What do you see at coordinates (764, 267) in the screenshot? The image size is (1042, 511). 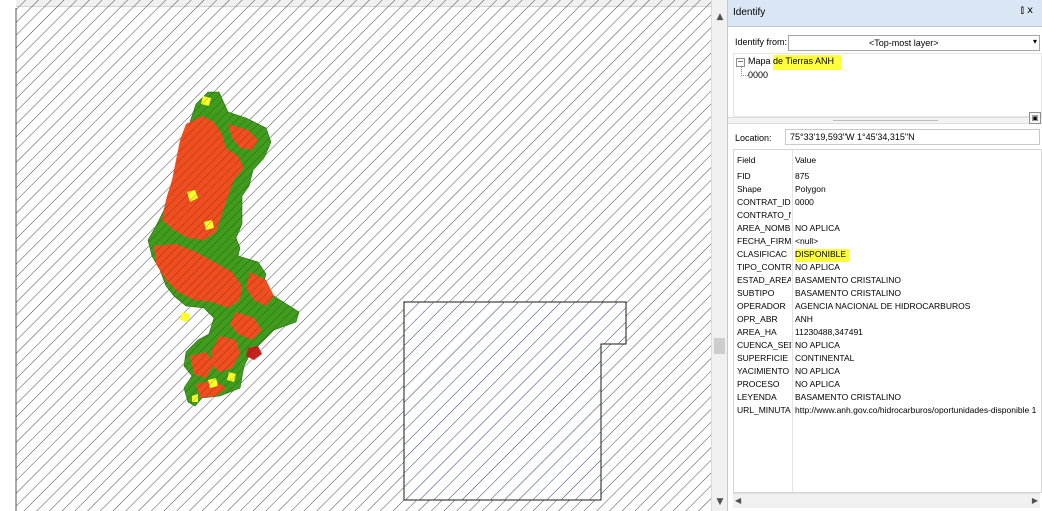 I see `field-name: TIPO_CONTR` at bounding box center [764, 267].